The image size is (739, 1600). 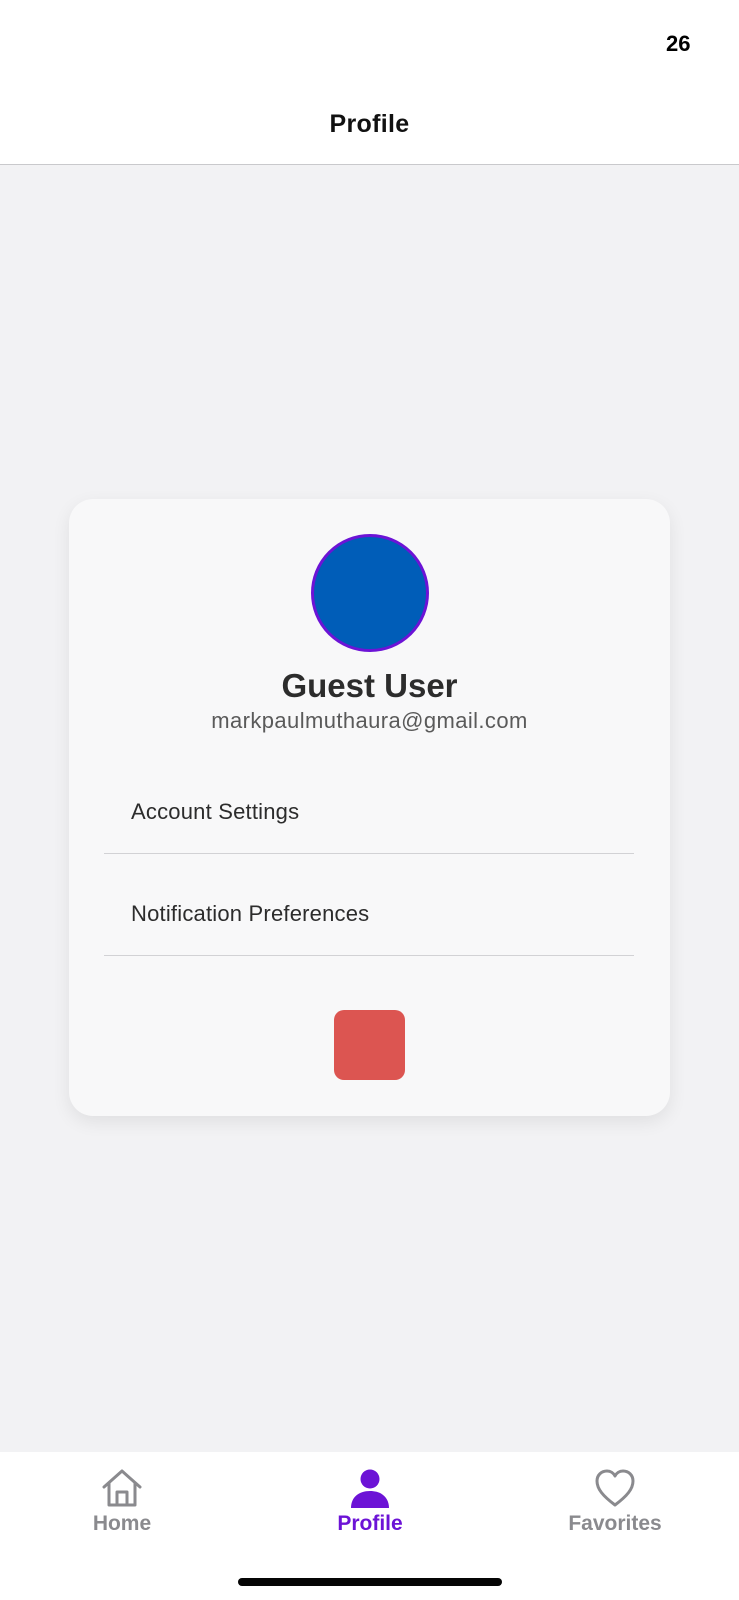 What do you see at coordinates (370, 1523) in the screenshot?
I see `tab-label: Profile` at bounding box center [370, 1523].